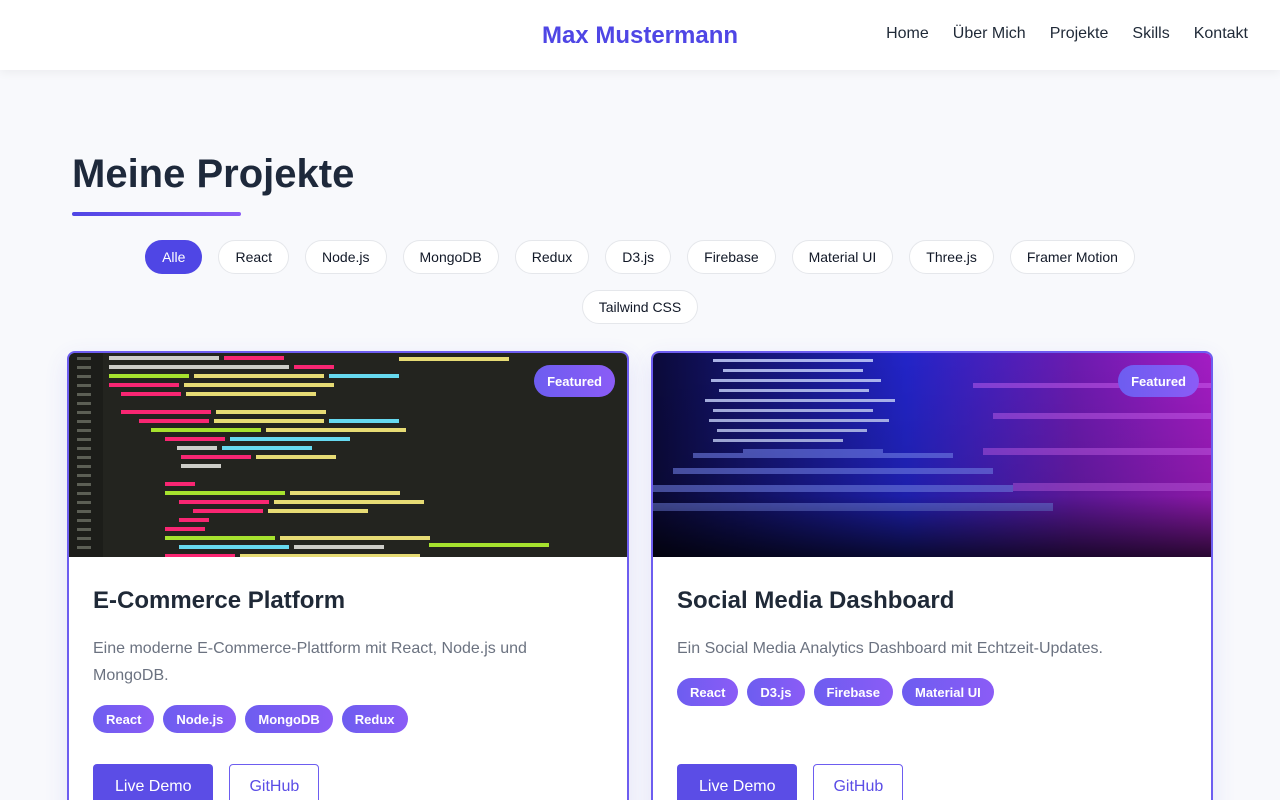 This screenshot has width=1280, height=800. Describe the element at coordinates (1072, 257) in the screenshot. I see `filter-framer-motion: Framer Motion` at that location.